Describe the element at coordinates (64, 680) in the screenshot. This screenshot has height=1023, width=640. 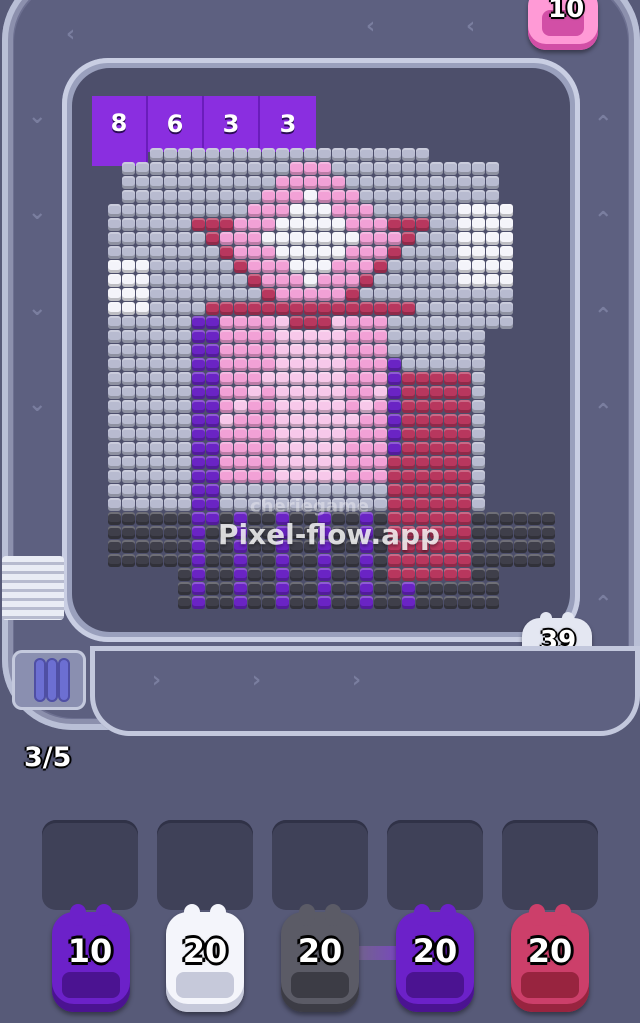
I see `coil-icon` at that location.